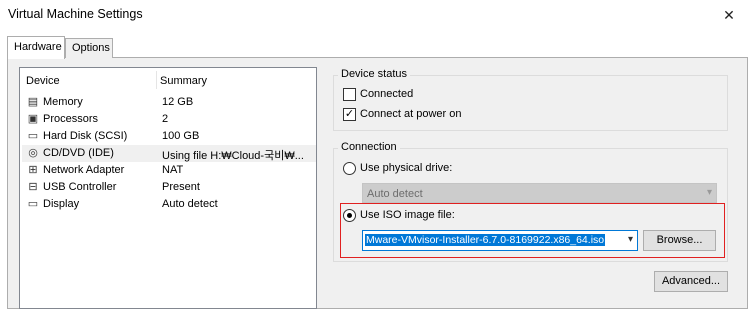  I want to click on tab-options: Options, so click(89, 48).